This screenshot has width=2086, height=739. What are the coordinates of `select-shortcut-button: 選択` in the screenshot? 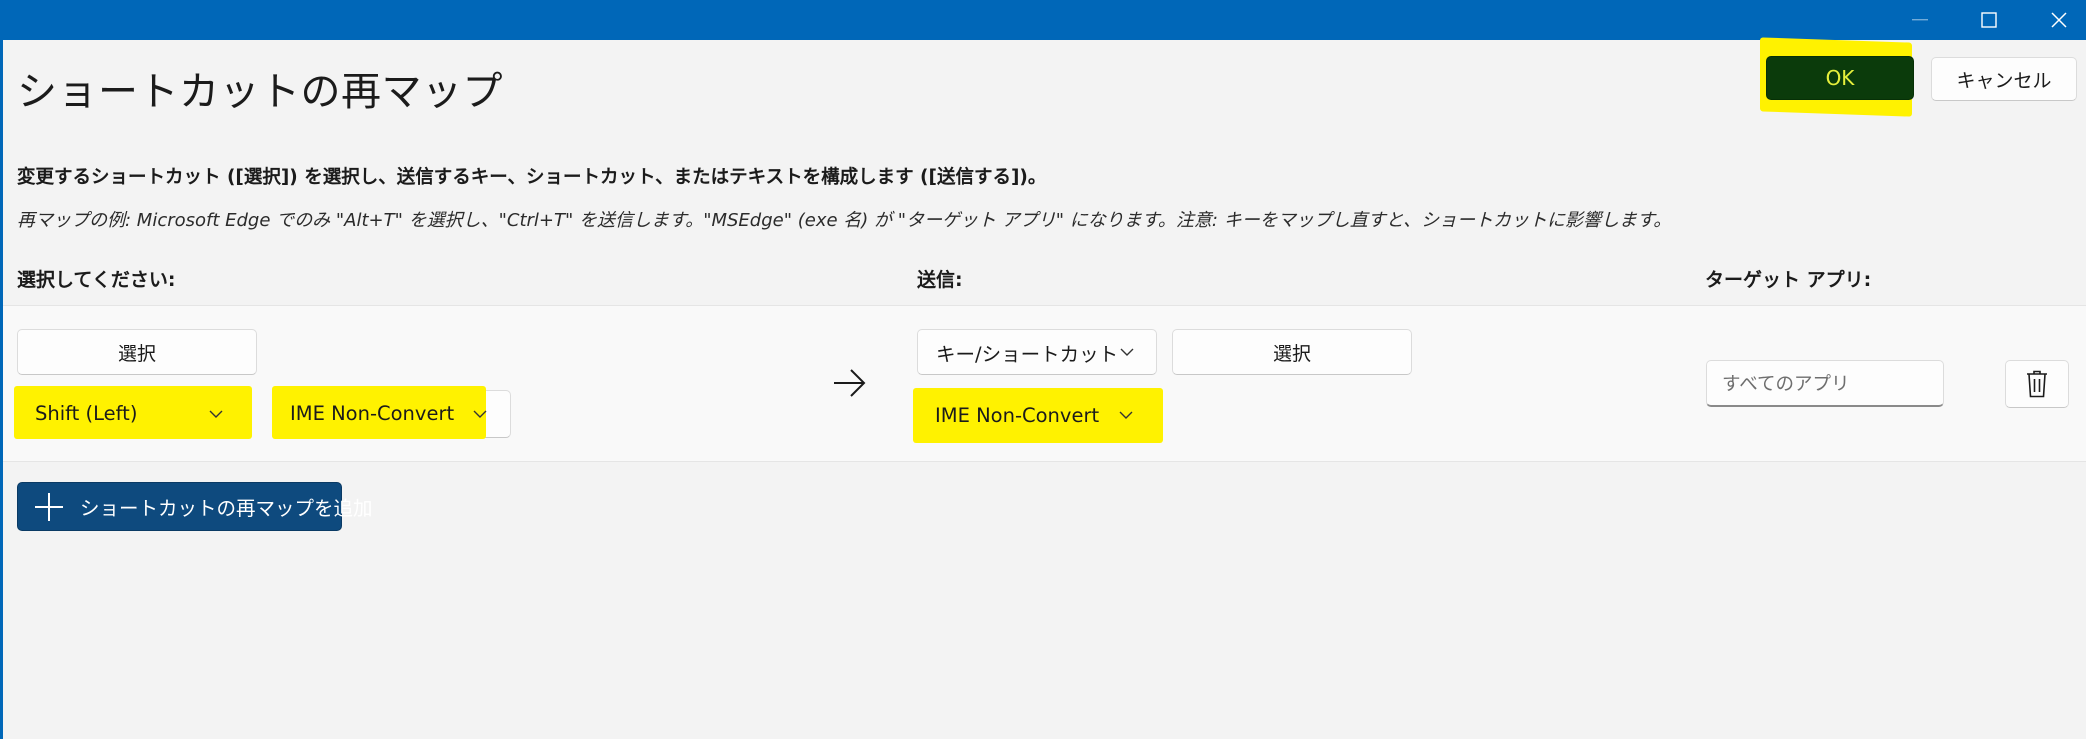 It's located at (137, 352).